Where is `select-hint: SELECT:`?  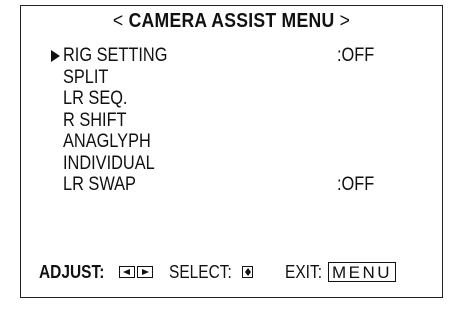 select-hint: SELECT: is located at coordinates (211, 272).